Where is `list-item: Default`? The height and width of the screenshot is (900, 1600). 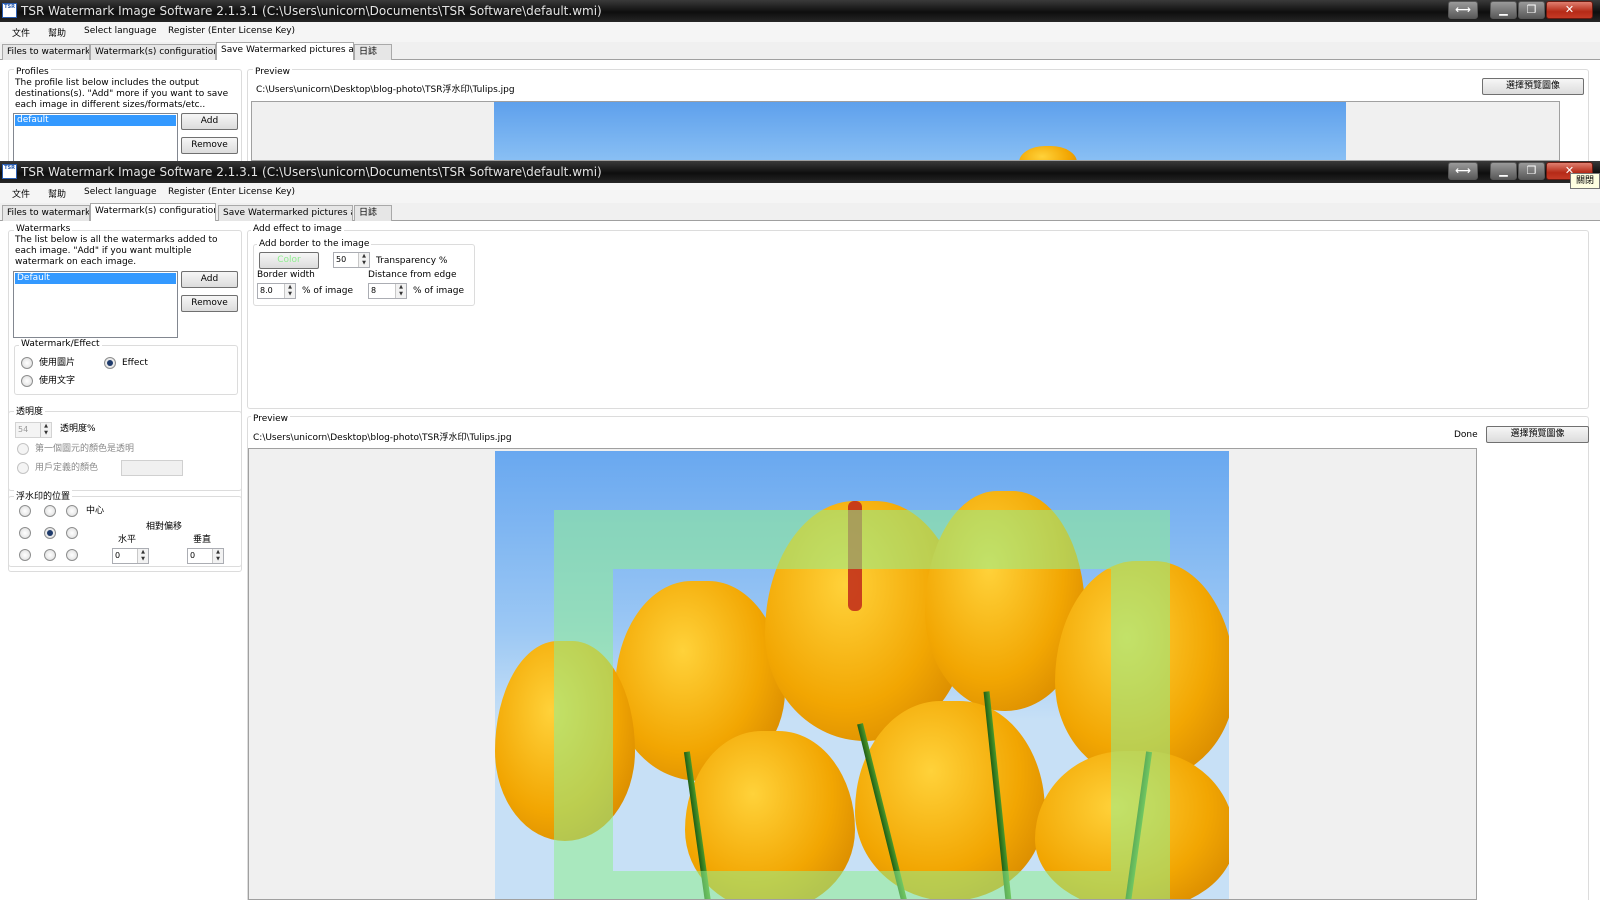
list-item: Default is located at coordinates (95, 278).